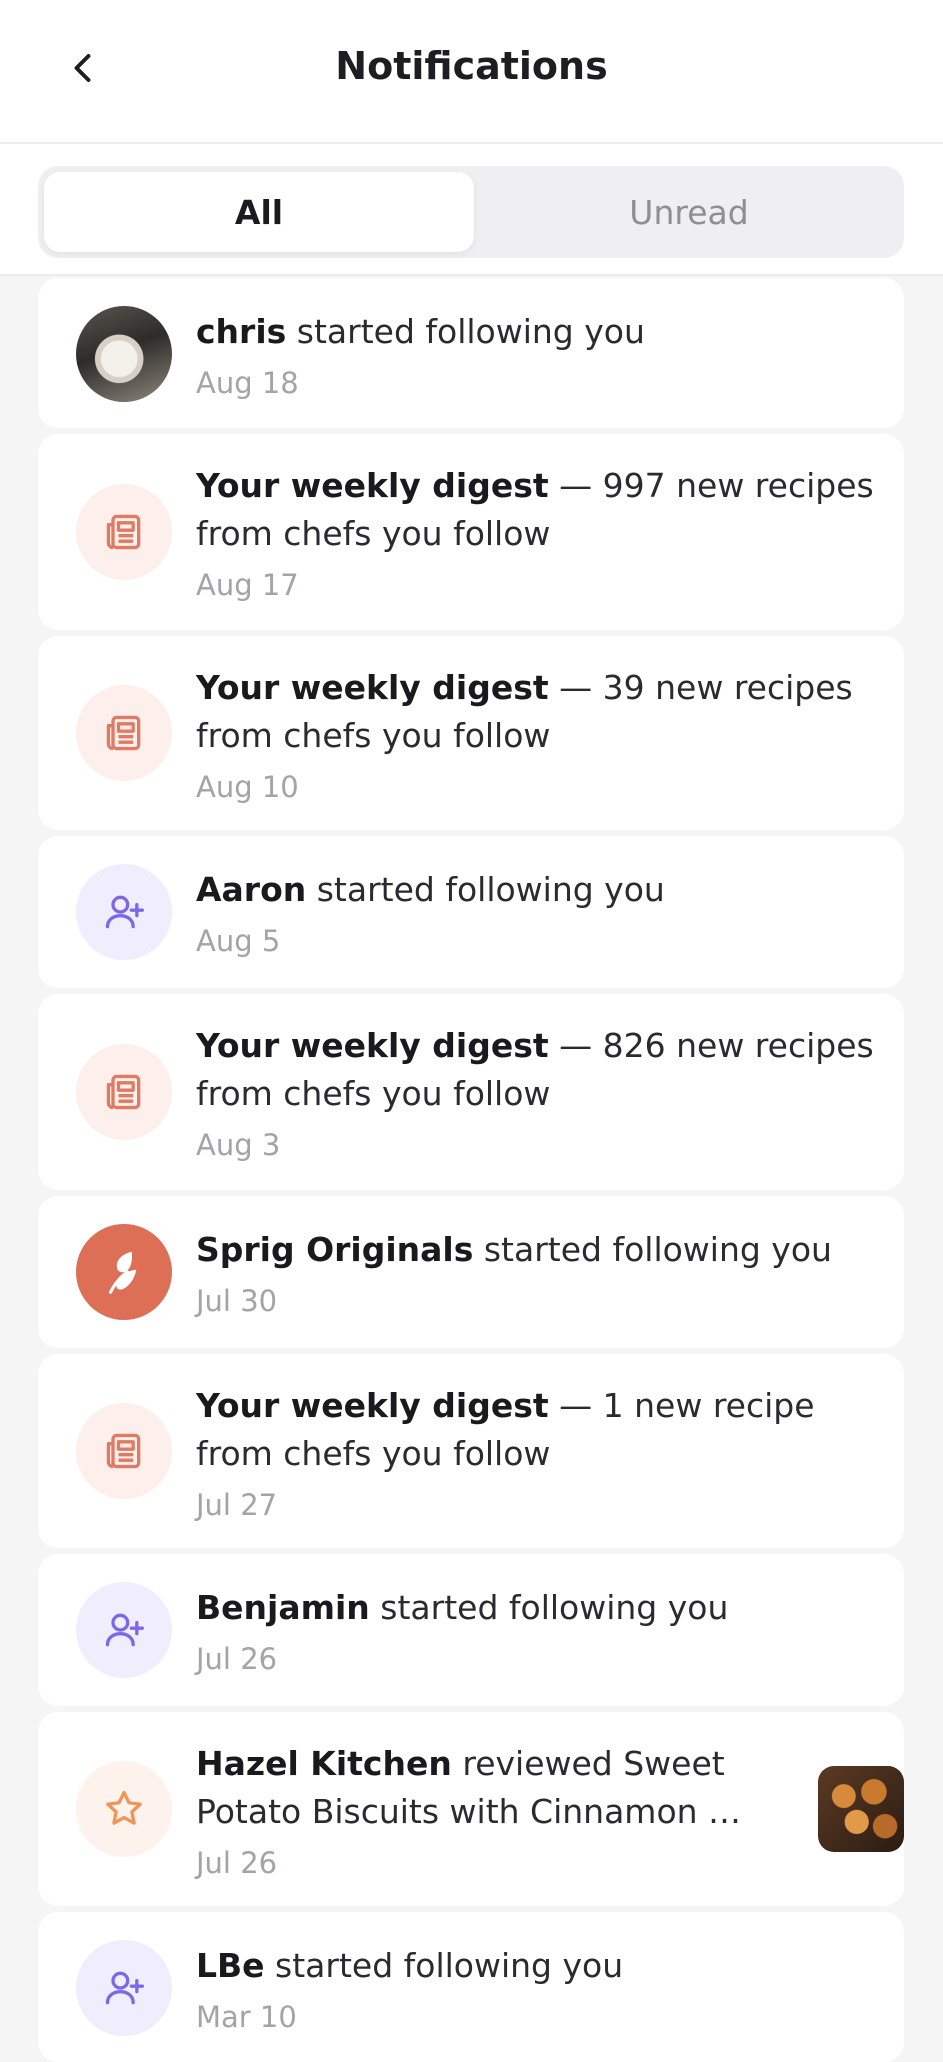 This screenshot has height=2062, width=943. What do you see at coordinates (334, 1249) in the screenshot?
I see `actor-name: Sprig Originals` at bounding box center [334, 1249].